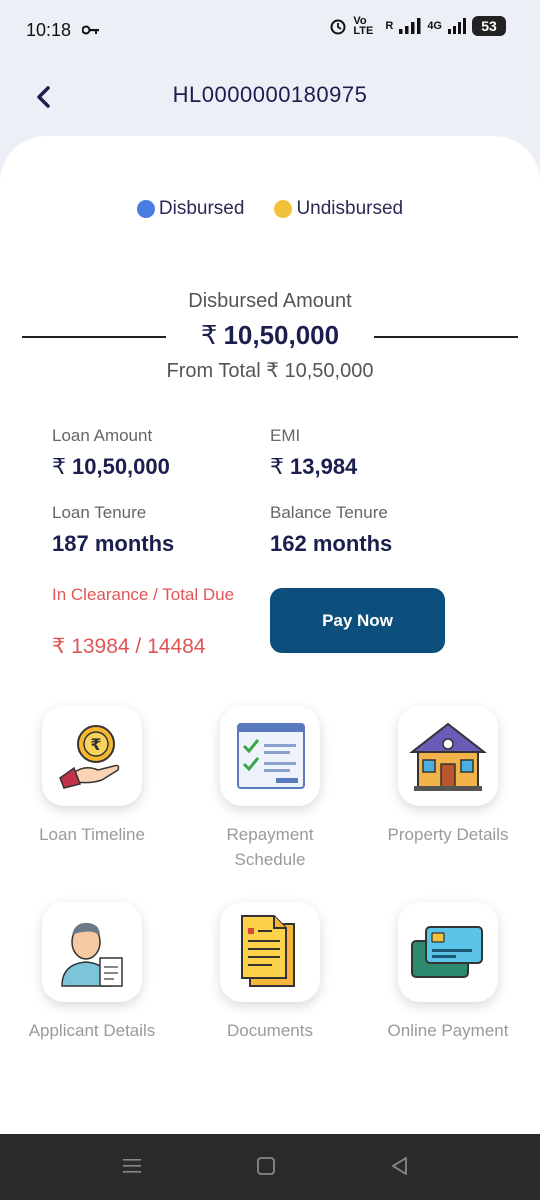 The image size is (540, 1200). What do you see at coordinates (266, 1166) in the screenshot?
I see `home-icon` at bounding box center [266, 1166].